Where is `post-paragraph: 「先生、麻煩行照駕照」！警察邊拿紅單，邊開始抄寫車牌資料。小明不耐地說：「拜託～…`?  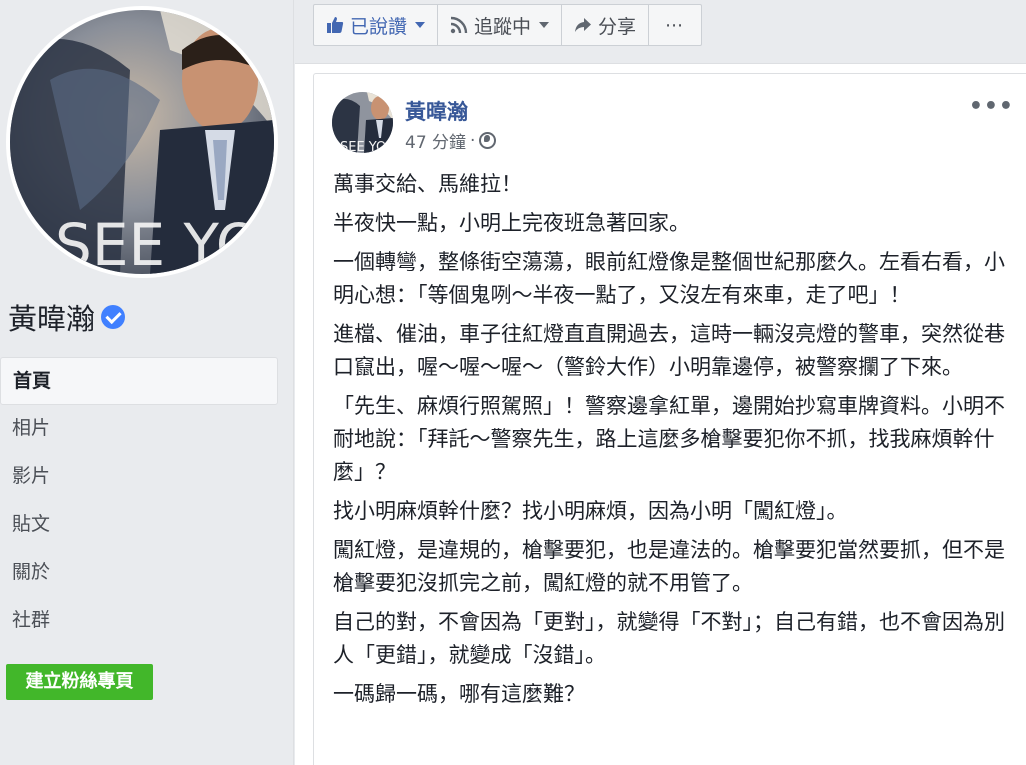 post-paragraph: 「先生、麻煩行照駕照」！警察邊拿紅單，邊開始抄寫車牌資料。小明不耐地說：「拜託～… is located at coordinates (669, 439).